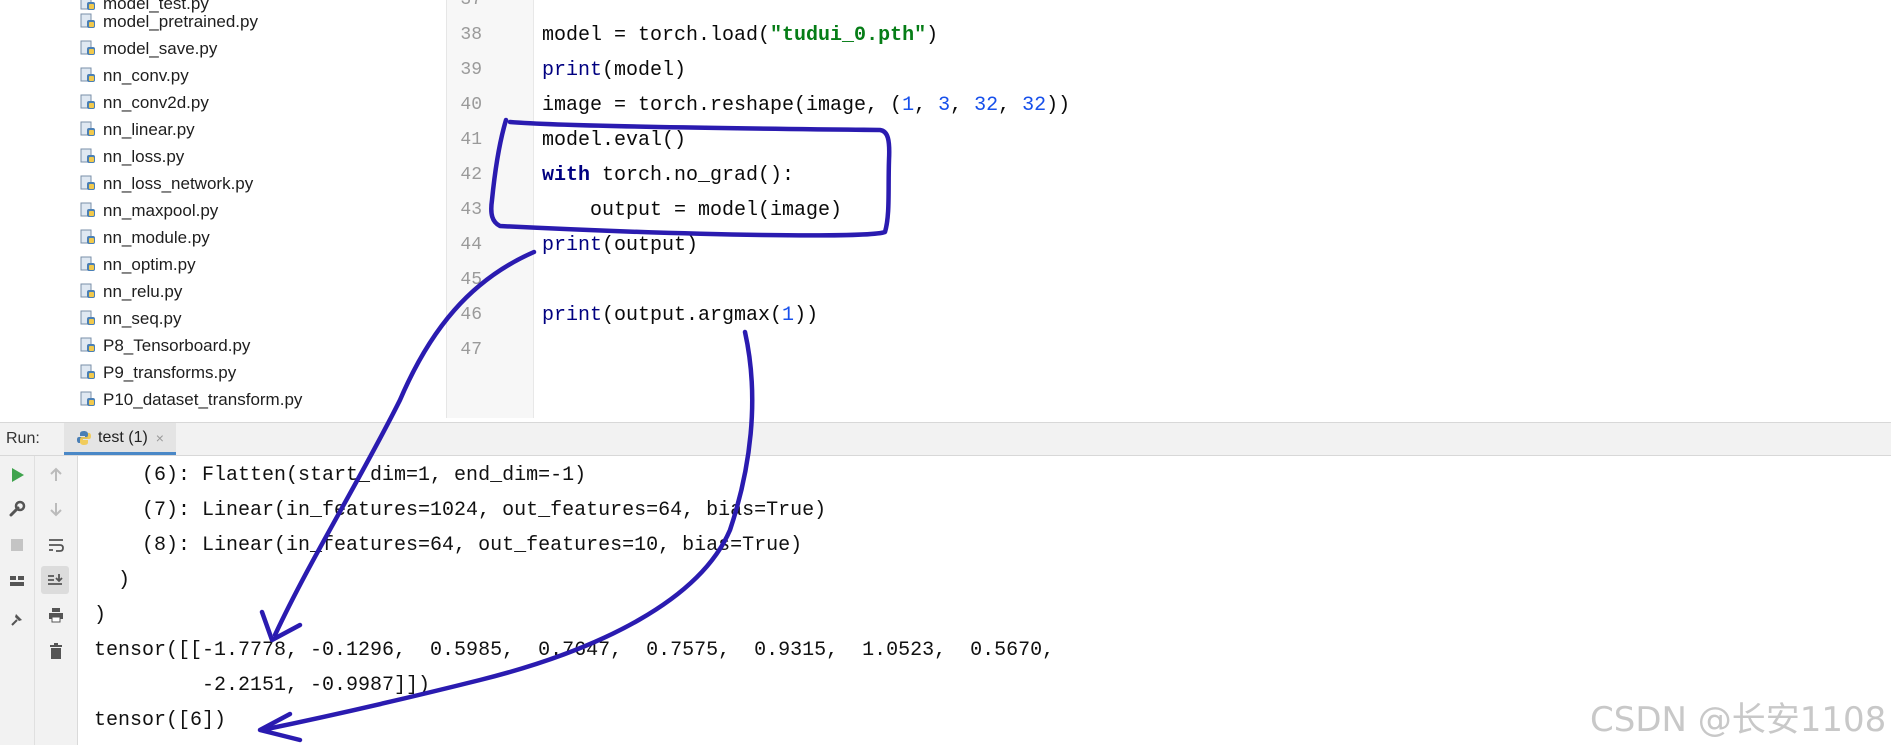 The width and height of the screenshot is (1891, 745). I want to click on run-tab: test (1) ×, so click(120, 439).